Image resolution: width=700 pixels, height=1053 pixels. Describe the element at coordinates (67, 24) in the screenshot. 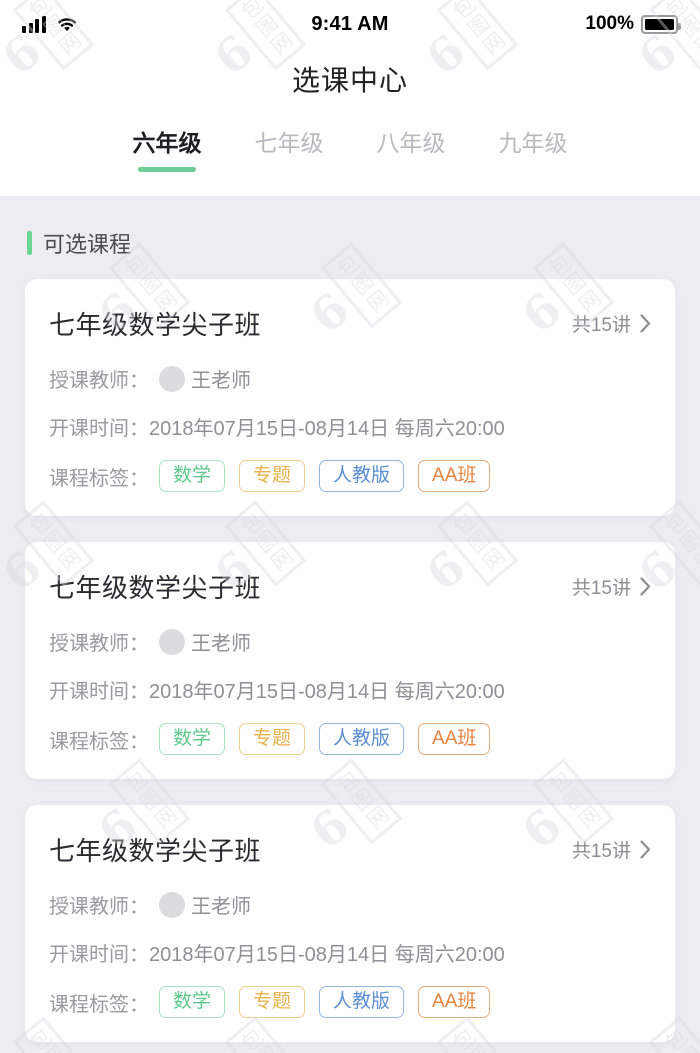

I see `wifi-icon` at that location.